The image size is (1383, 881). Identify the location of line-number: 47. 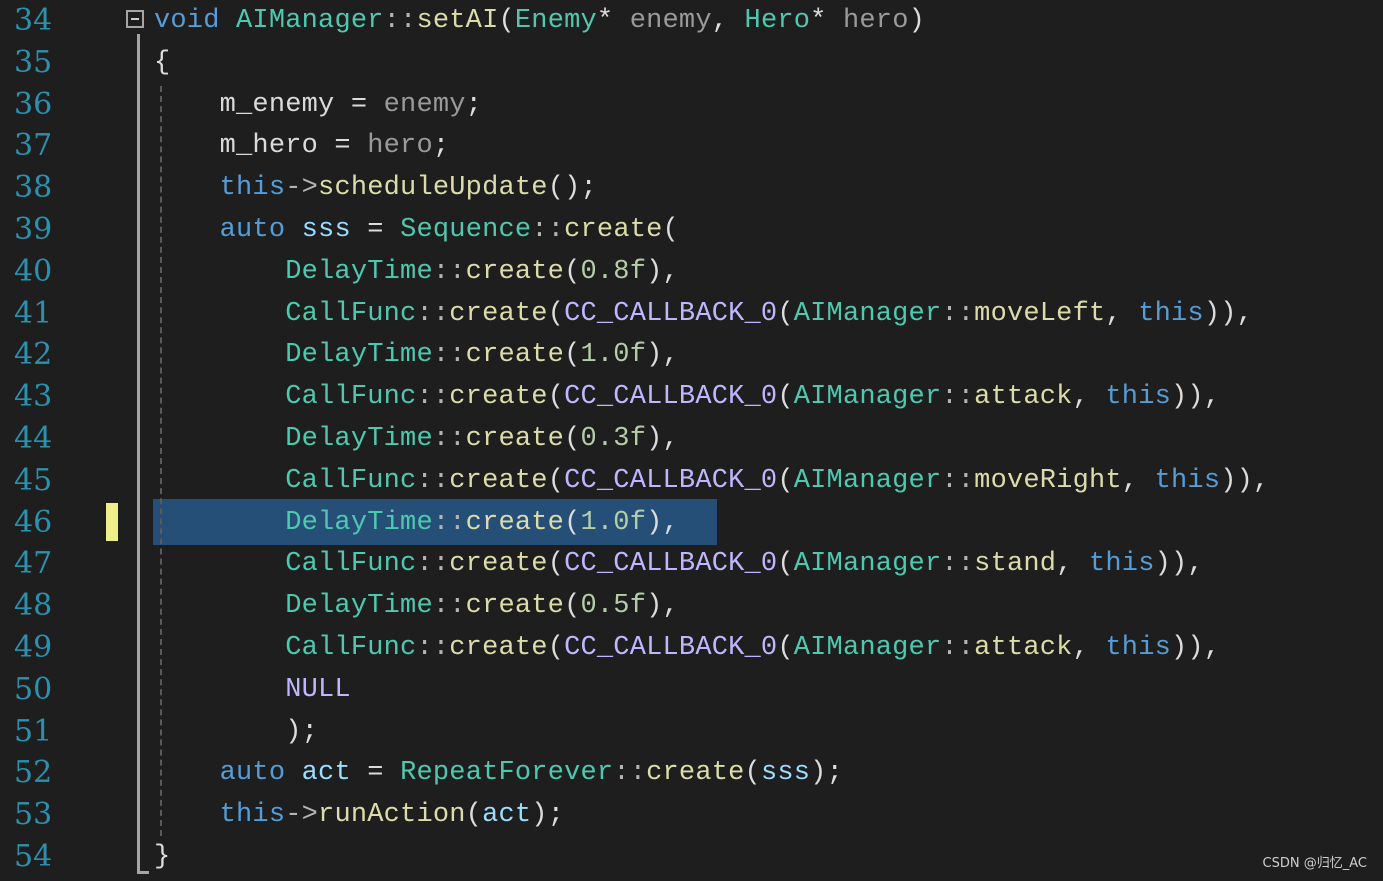
(33, 564).